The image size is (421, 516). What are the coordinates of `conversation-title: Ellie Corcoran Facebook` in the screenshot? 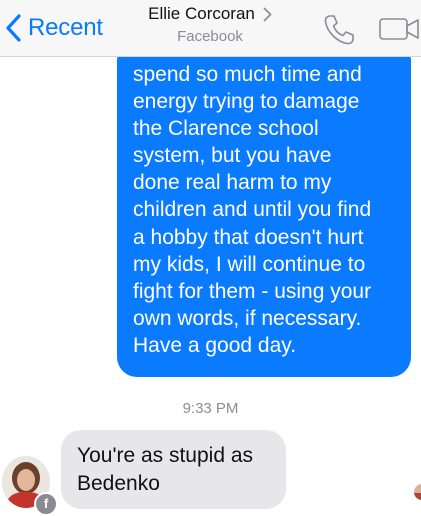 It's located at (210, 24).